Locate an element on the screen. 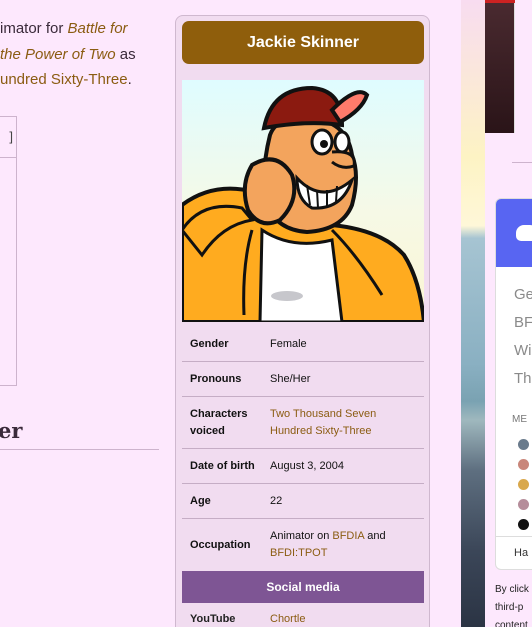  social-media-header: Social media is located at coordinates (303, 587).